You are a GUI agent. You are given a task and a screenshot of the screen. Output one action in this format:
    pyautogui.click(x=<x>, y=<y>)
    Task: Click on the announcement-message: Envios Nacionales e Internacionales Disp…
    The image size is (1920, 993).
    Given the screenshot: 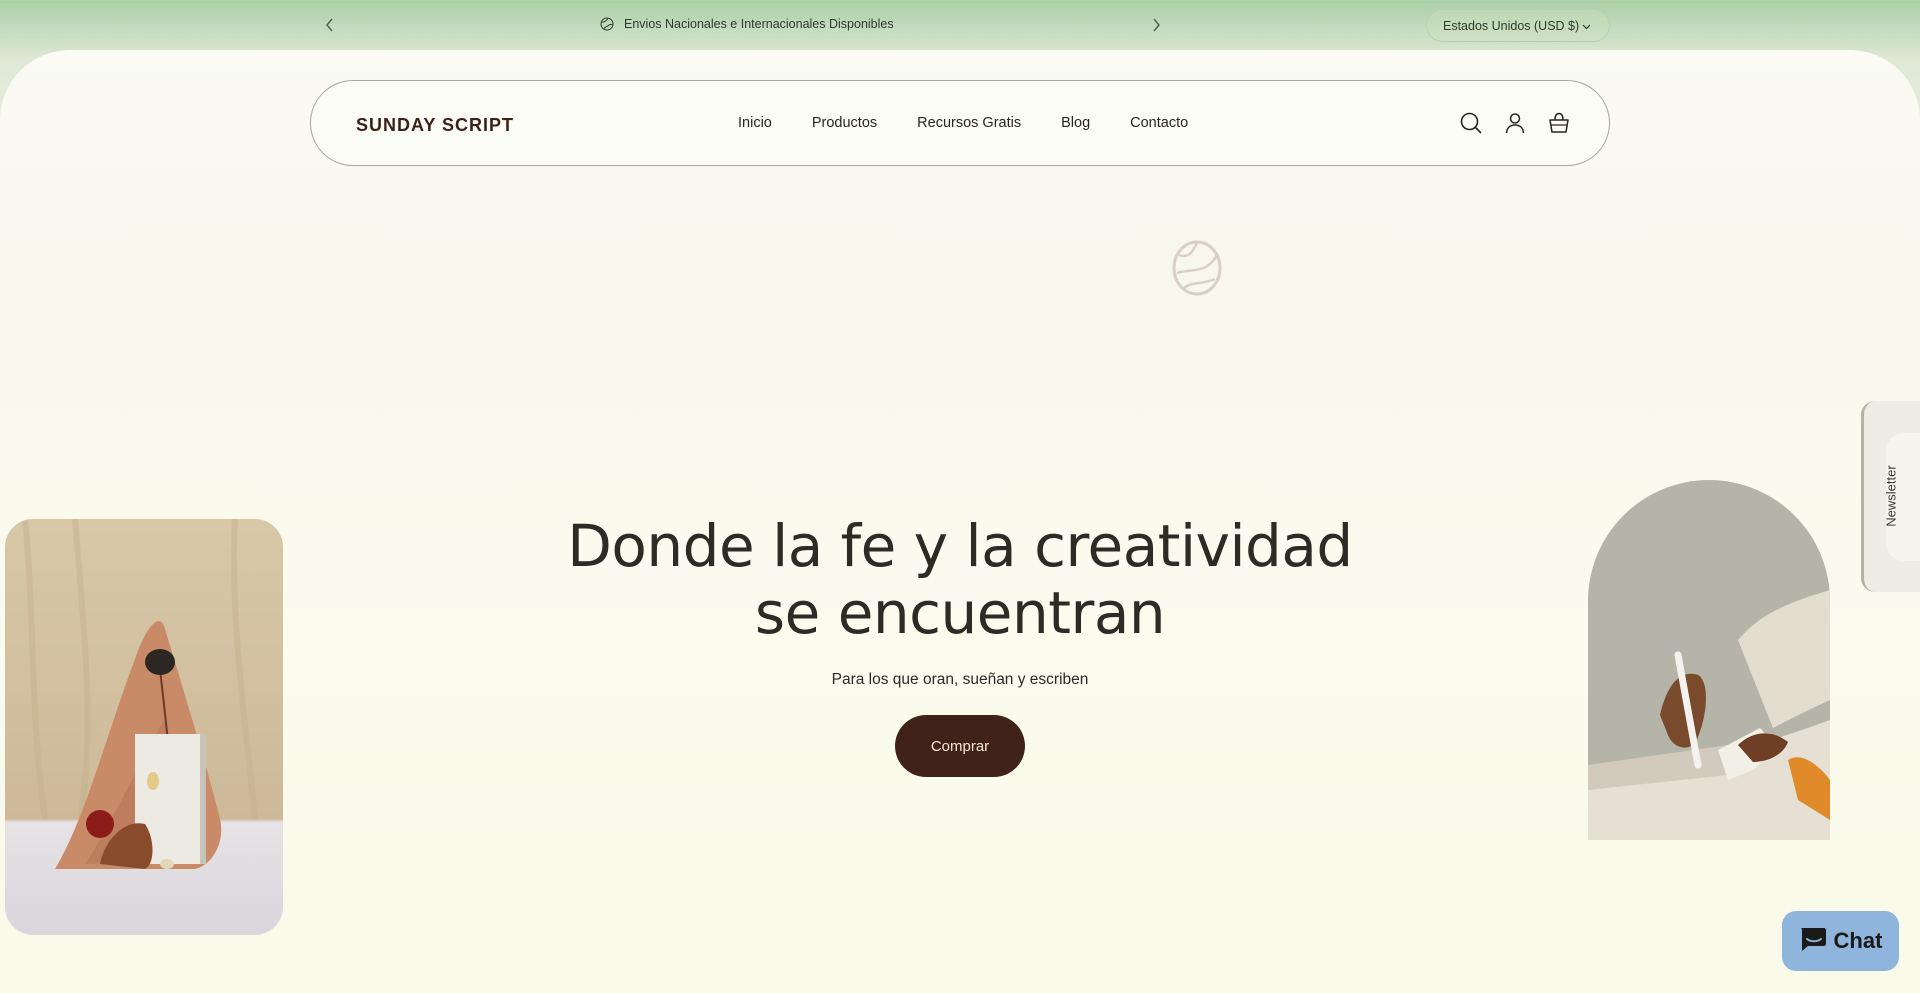 What is the action you would take?
    pyautogui.click(x=747, y=24)
    